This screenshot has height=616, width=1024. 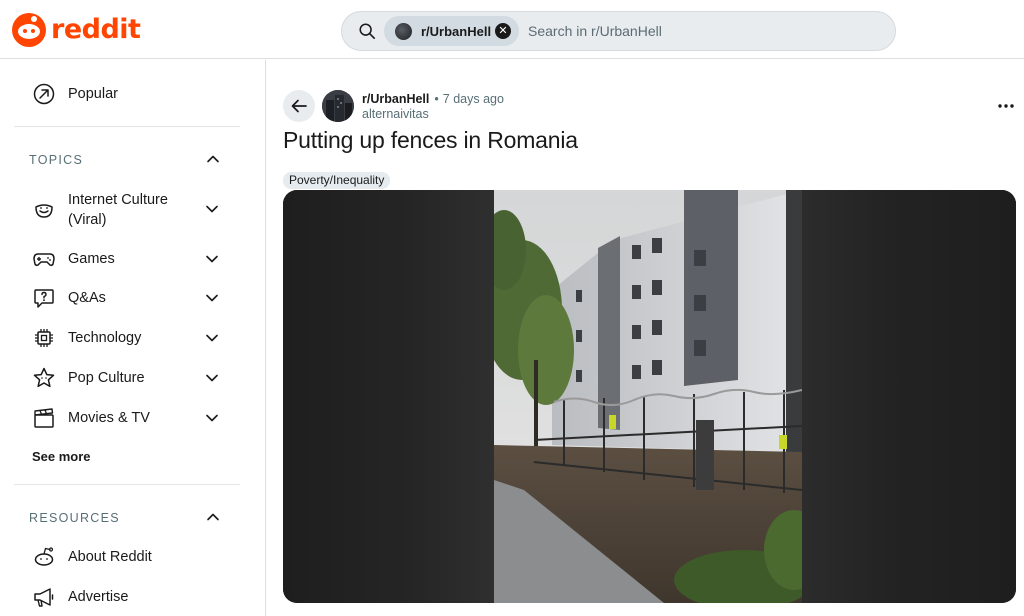 I want to click on sidebar-item-internet-culture: Internet Culture (Viral), so click(x=125, y=209).